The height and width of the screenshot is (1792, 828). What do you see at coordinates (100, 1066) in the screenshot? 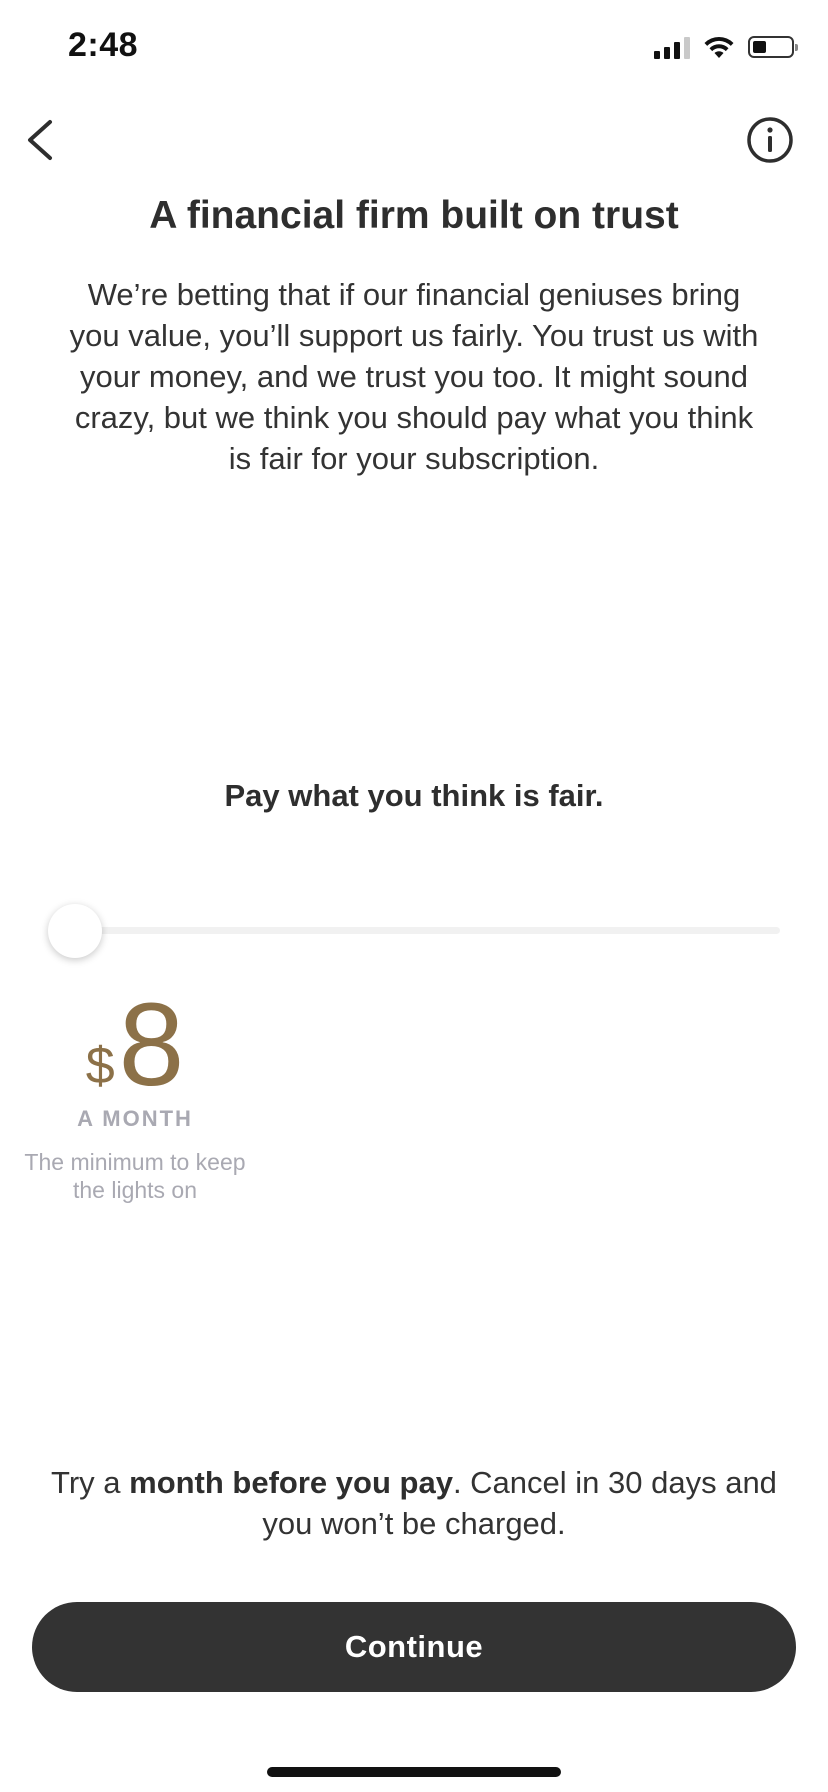
I see `price-currency: $` at bounding box center [100, 1066].